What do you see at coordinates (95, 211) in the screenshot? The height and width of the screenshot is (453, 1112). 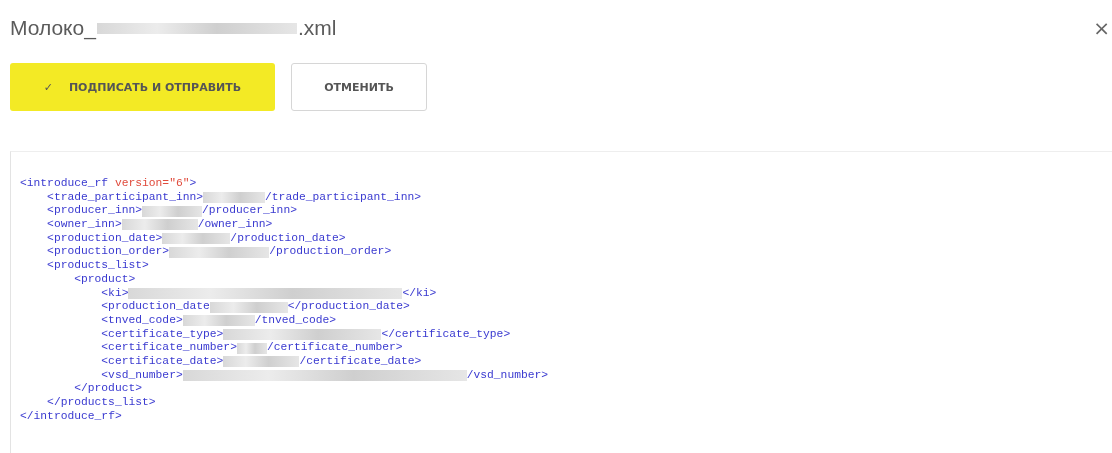 I see `xml-tag: <producer_inn>` at bounding box center [95, 211].